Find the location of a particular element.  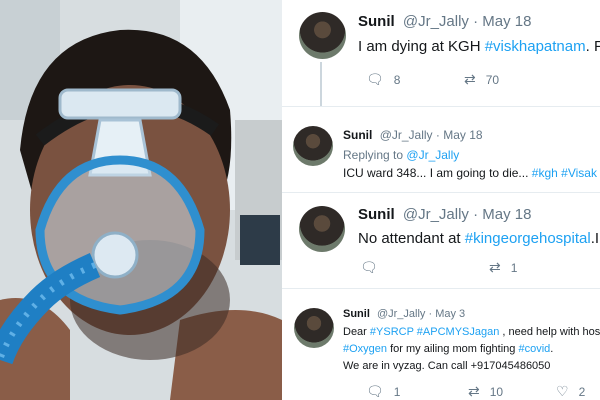

tweet-actions-retweet: ⇄ 1 is located at coordinates (503, 267).